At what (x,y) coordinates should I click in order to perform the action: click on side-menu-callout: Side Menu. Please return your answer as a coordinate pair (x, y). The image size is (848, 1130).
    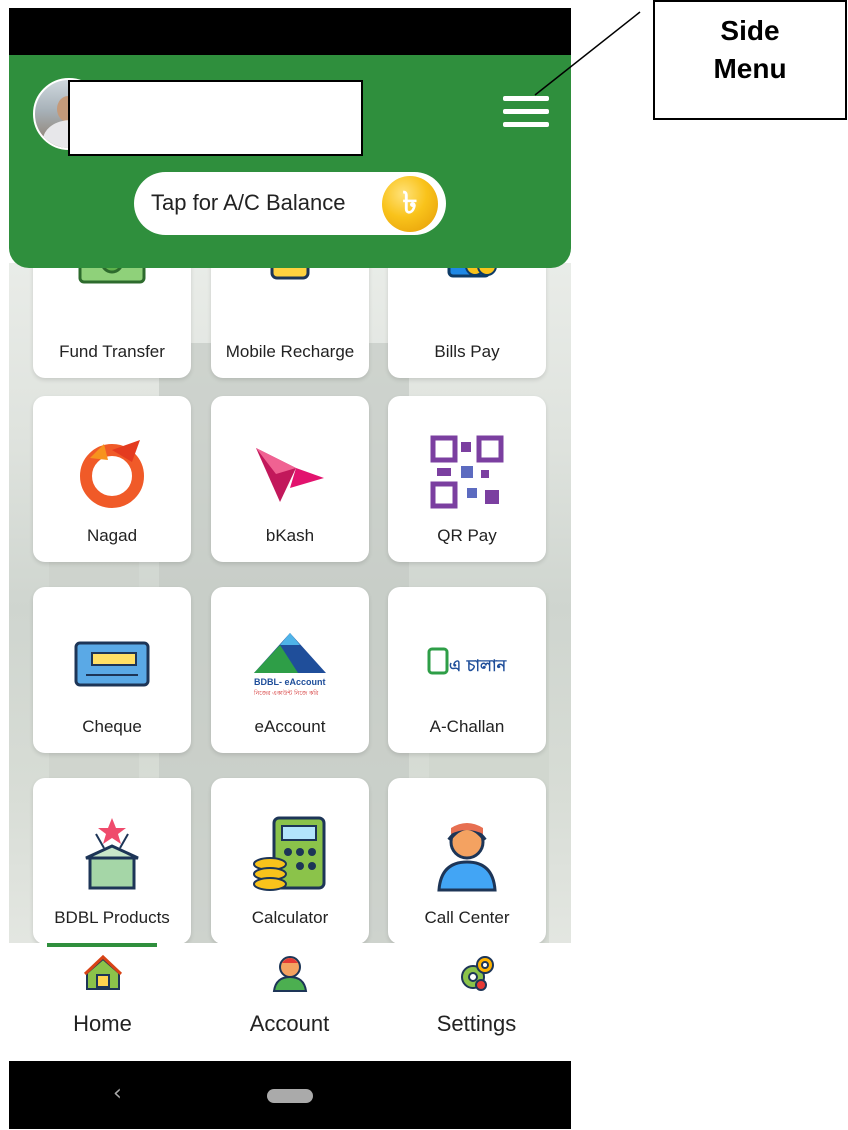
    Looking at the image, I should click on (750, 60).